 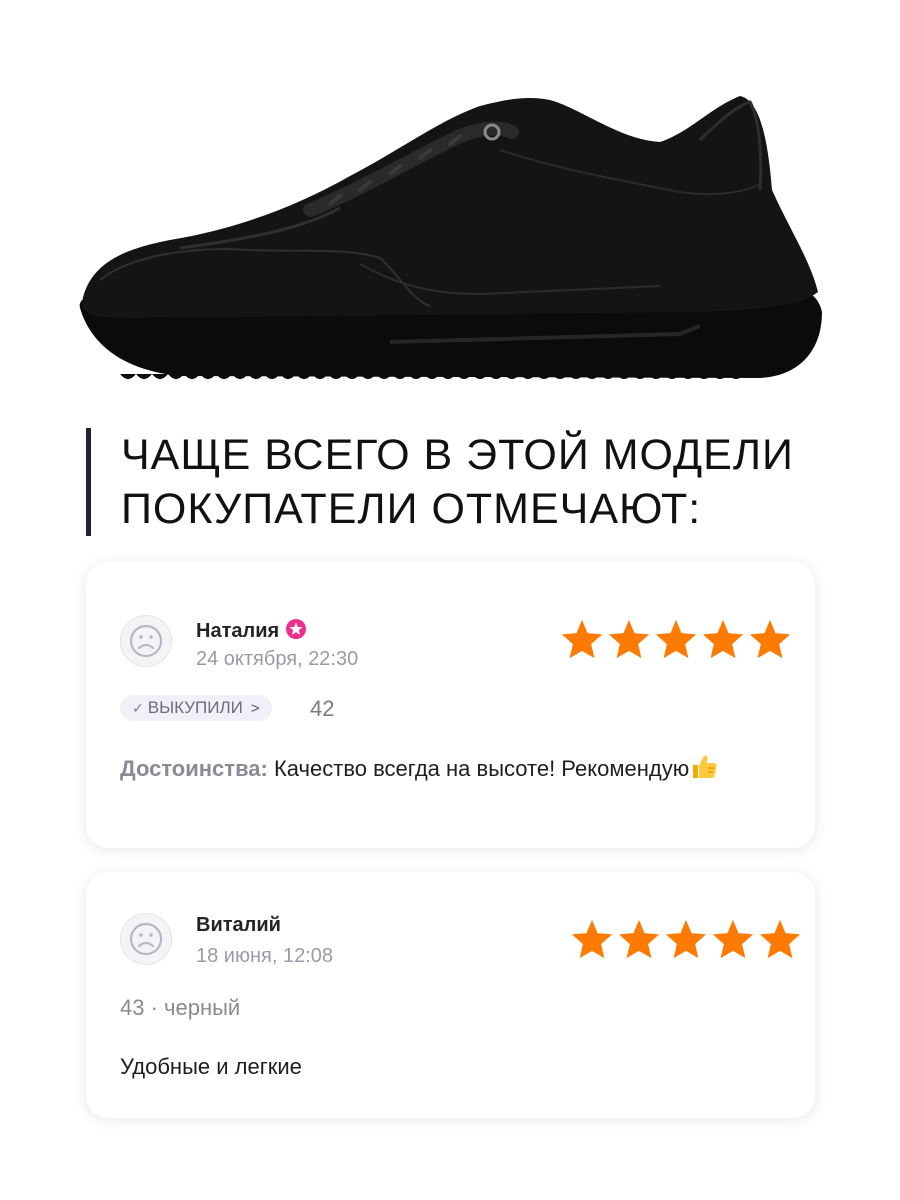 I want to click on review-author: Наталия, so click(x=251, y=630).